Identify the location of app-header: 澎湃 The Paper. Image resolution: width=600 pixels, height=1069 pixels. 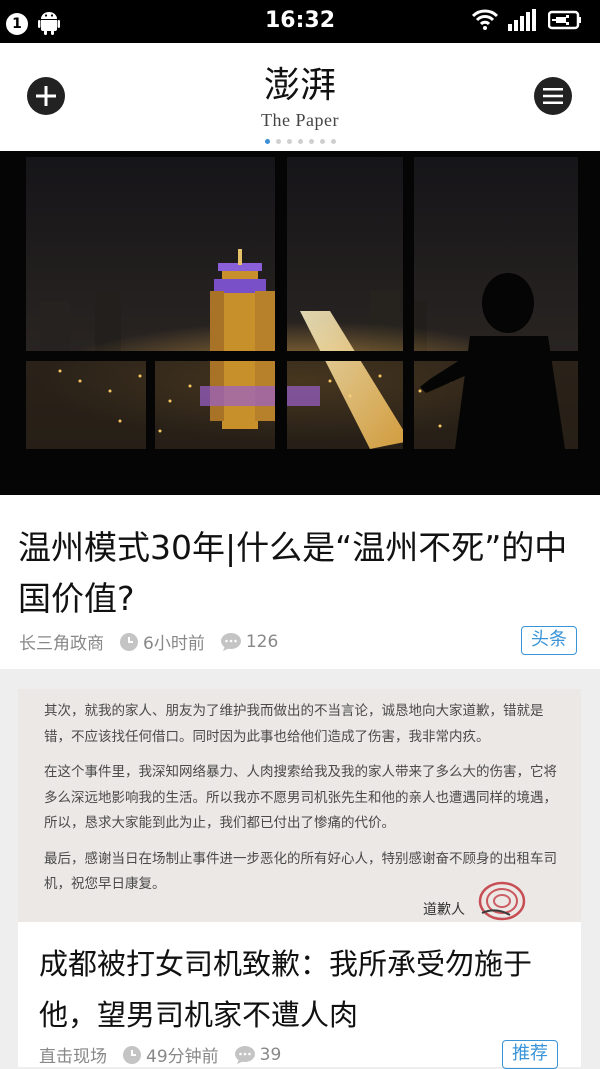
(300, 97).